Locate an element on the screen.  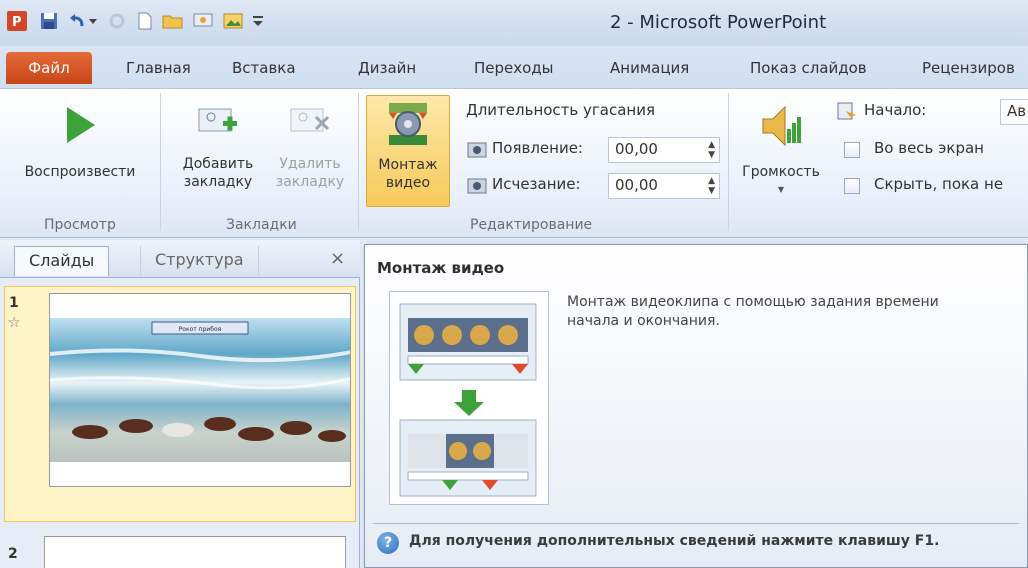
tab-slideshow: Показ слайдов is located at coordinates (808, 68).